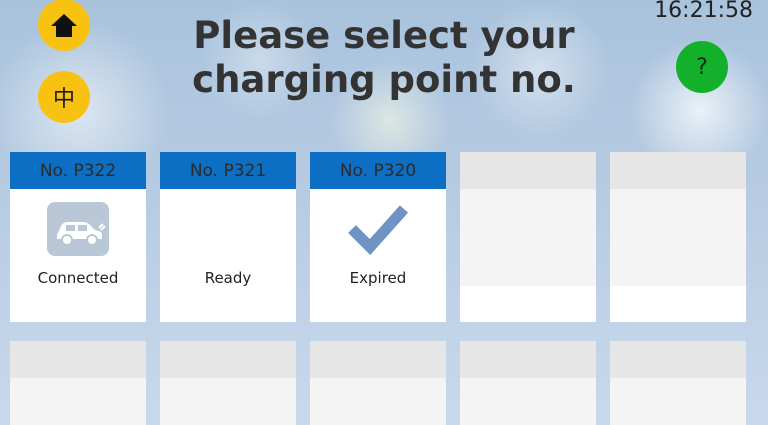 This screenshot has height=425, width=768. I want to click on charging-point-status: Expired, so click(378, 278).